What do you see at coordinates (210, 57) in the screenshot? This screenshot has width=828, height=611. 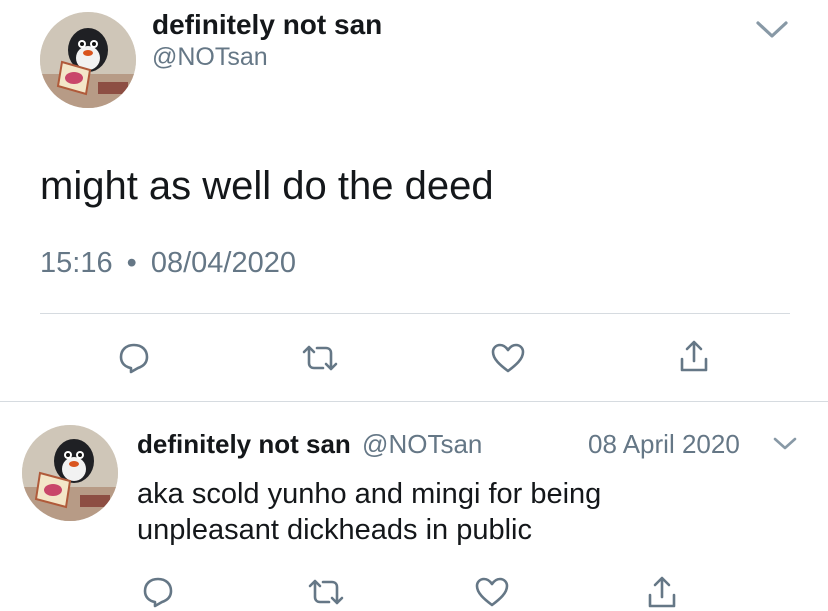 I see `handle: @NOTsan` at bounding box center [210, 57].